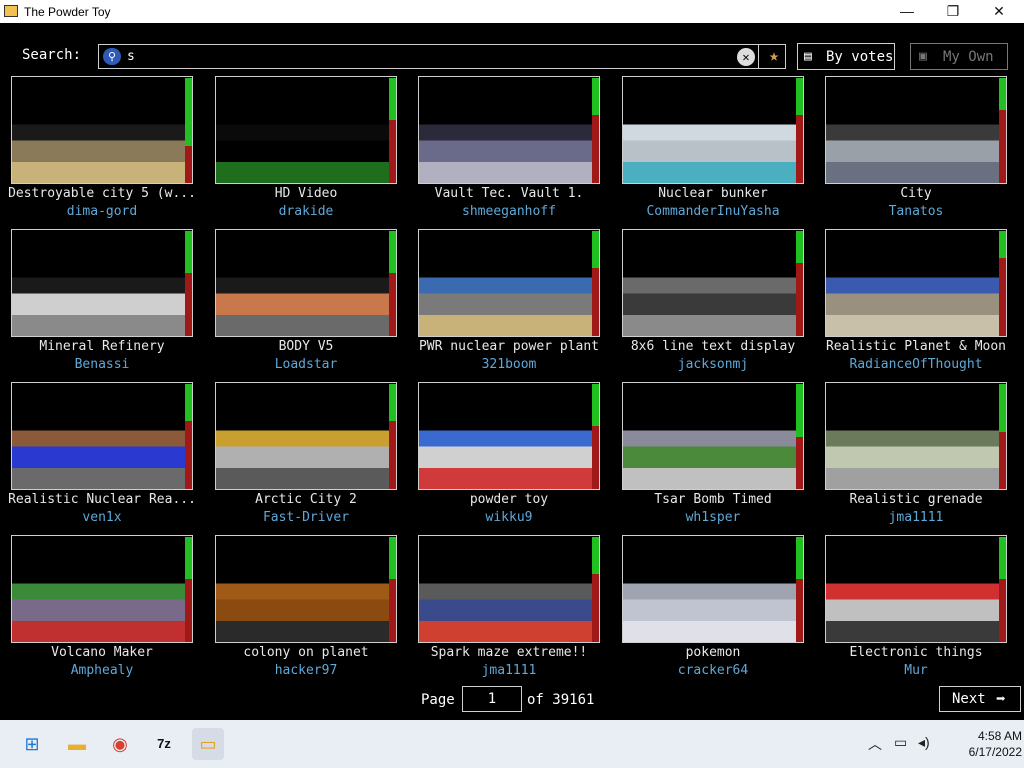 The width and height of the screenshot is (1024, 768). I want to click on search-input: s, so click(131, 56).